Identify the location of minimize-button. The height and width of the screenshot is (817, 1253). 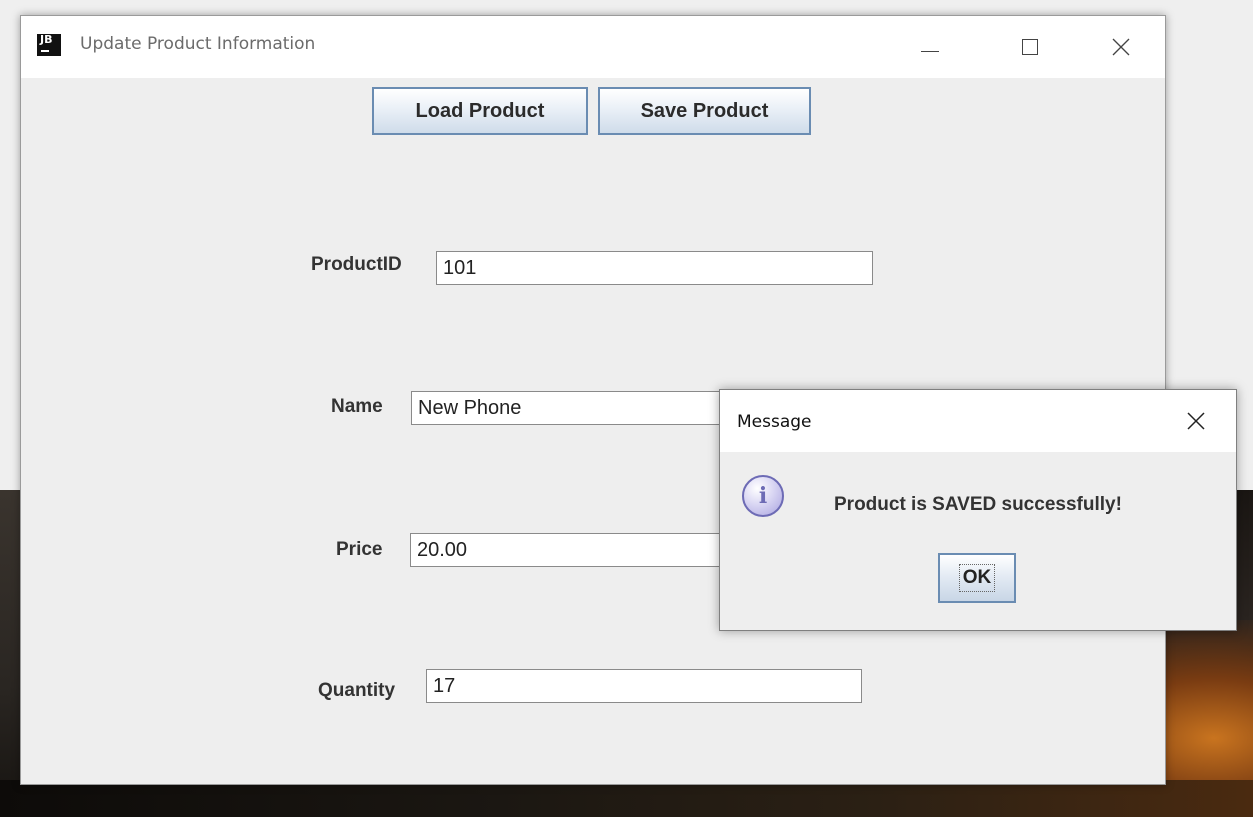
(930, 47).